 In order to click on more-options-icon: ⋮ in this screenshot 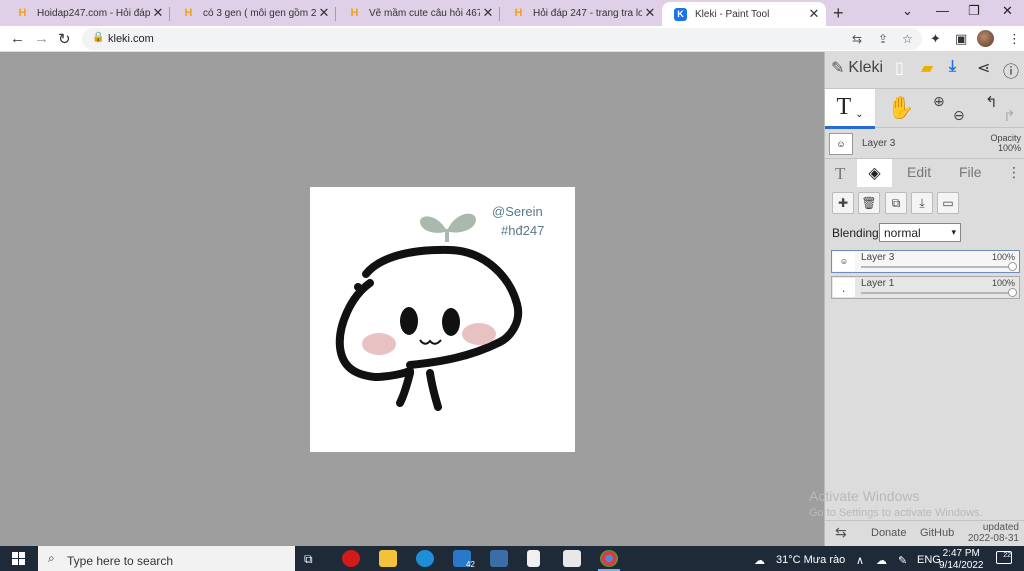, I will do `click(1014, 172)`.